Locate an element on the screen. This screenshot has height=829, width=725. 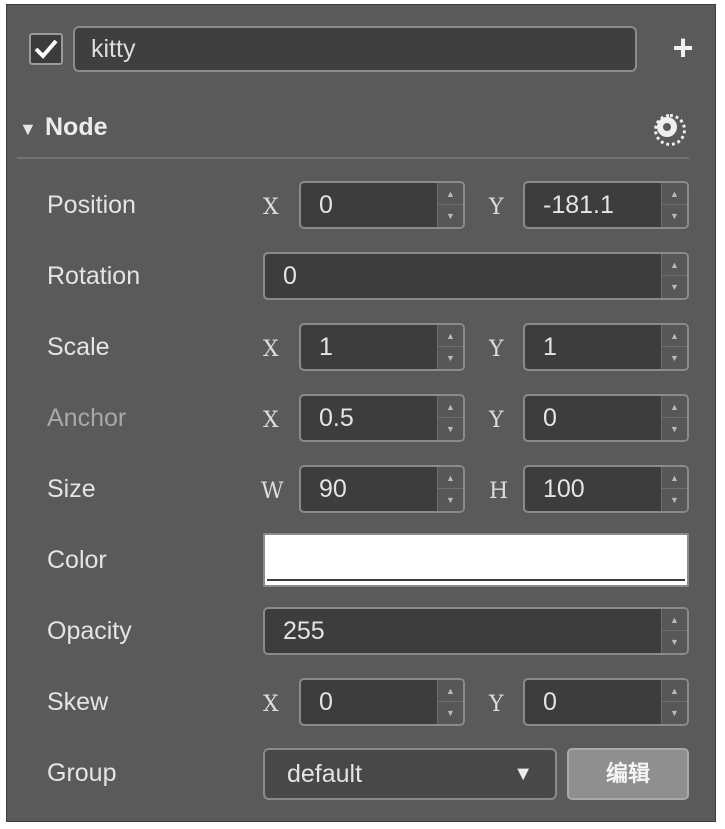
node-name-input: kitty is located at coordinates (355, 49).